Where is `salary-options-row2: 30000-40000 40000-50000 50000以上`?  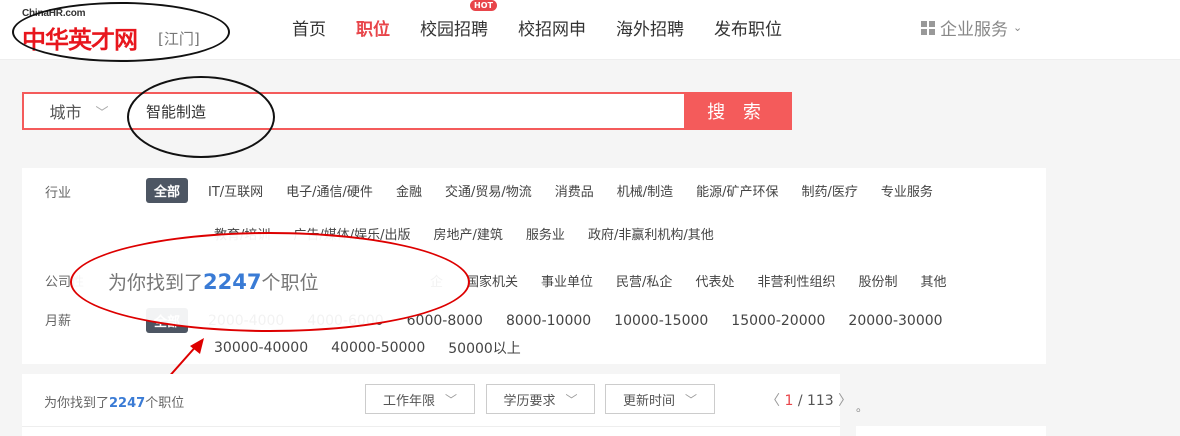 salary-options-row2: 30000-40000 40000-50000 50000以上 is located at coordinates (379, 348).